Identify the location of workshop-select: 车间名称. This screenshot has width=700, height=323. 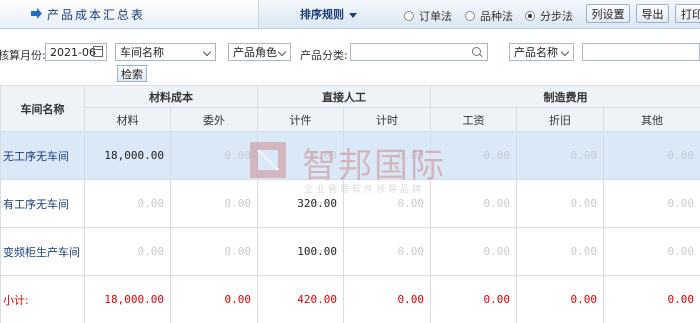
(165, 52).